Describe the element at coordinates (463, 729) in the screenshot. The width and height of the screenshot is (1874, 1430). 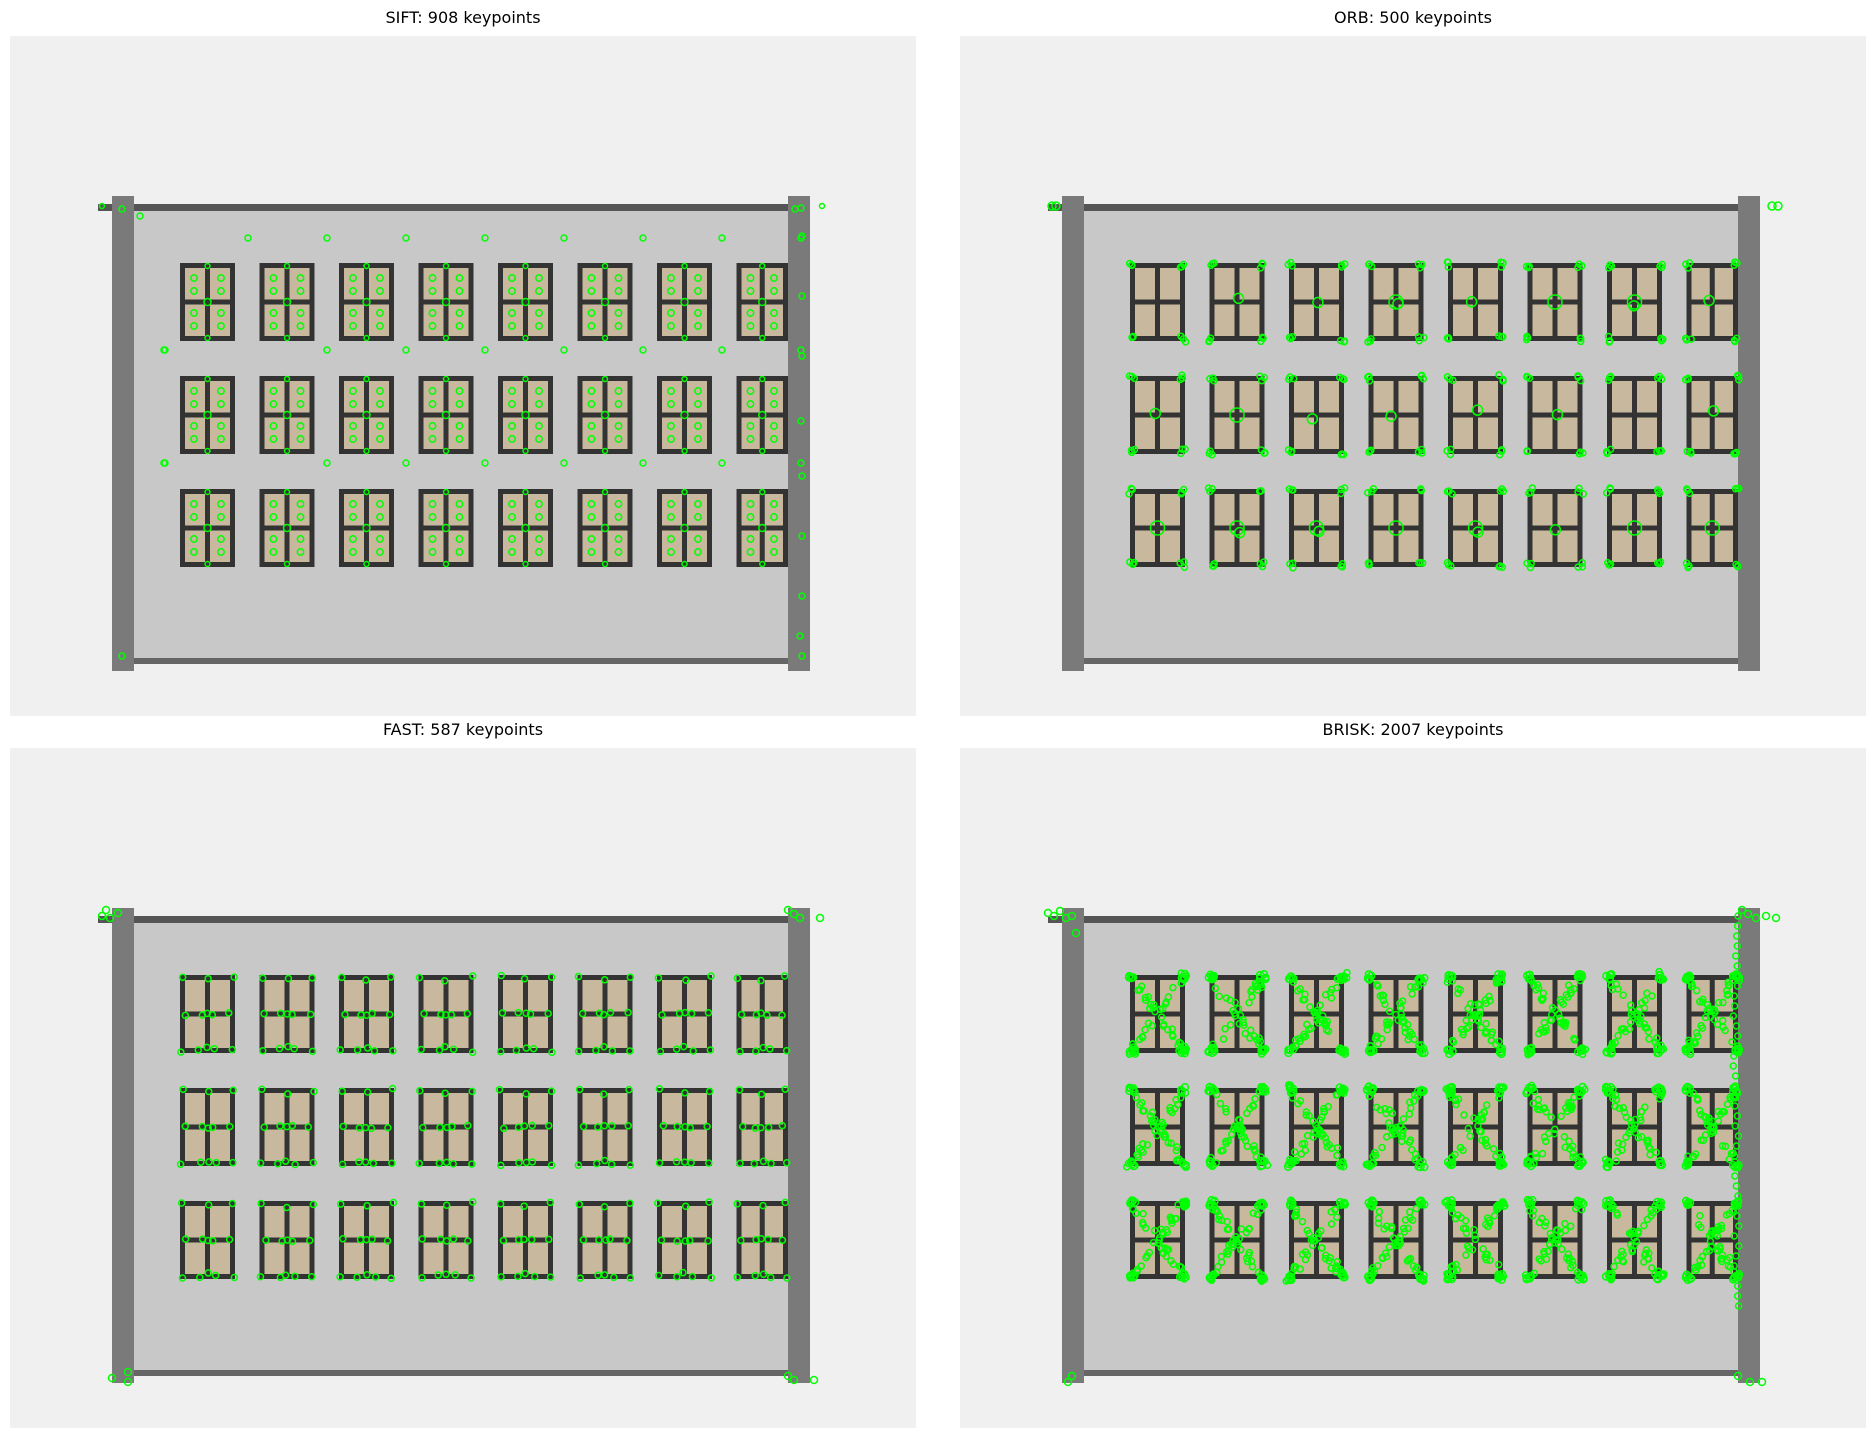
I see `panel-title-fast: FAST: 587 keypoints` at that location.